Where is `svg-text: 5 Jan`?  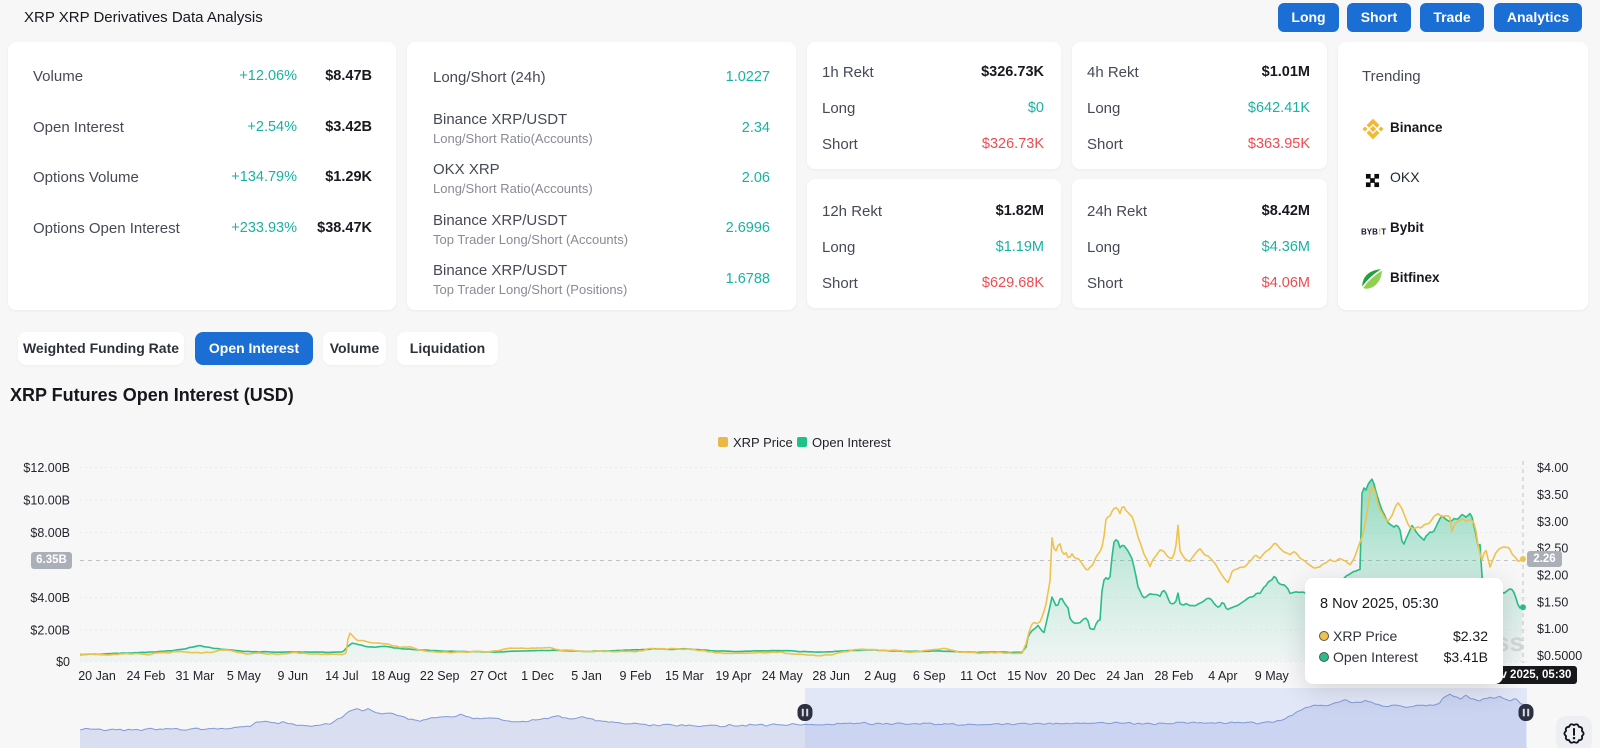 svg-text: 5 Jan is located at coordinates (586, 676).